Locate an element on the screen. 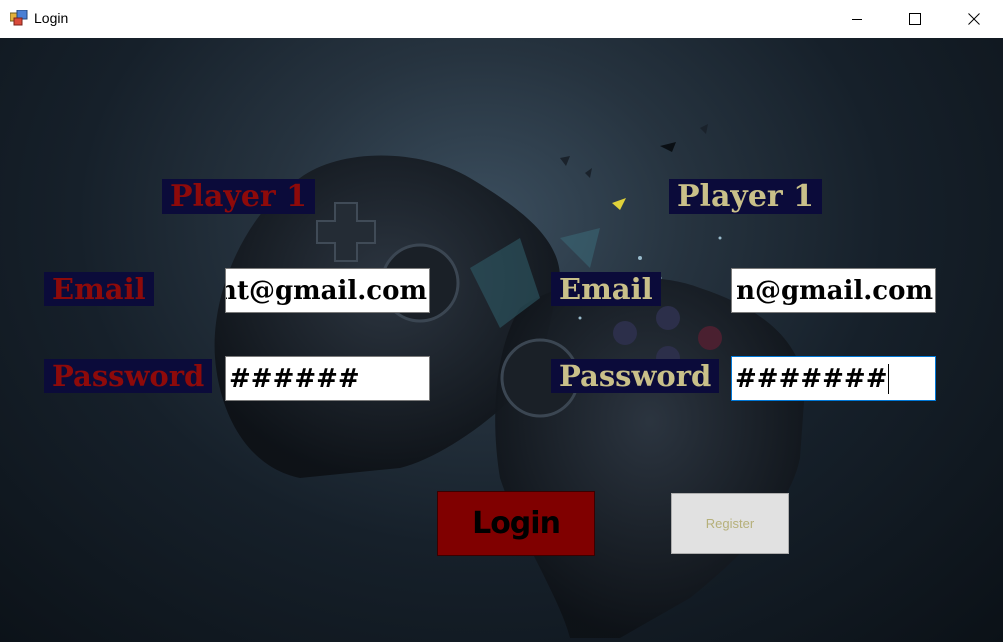 Image resolution: width=1003 pixels, height=642 pixels. maximize-icon is located at coordinates (915, 19).